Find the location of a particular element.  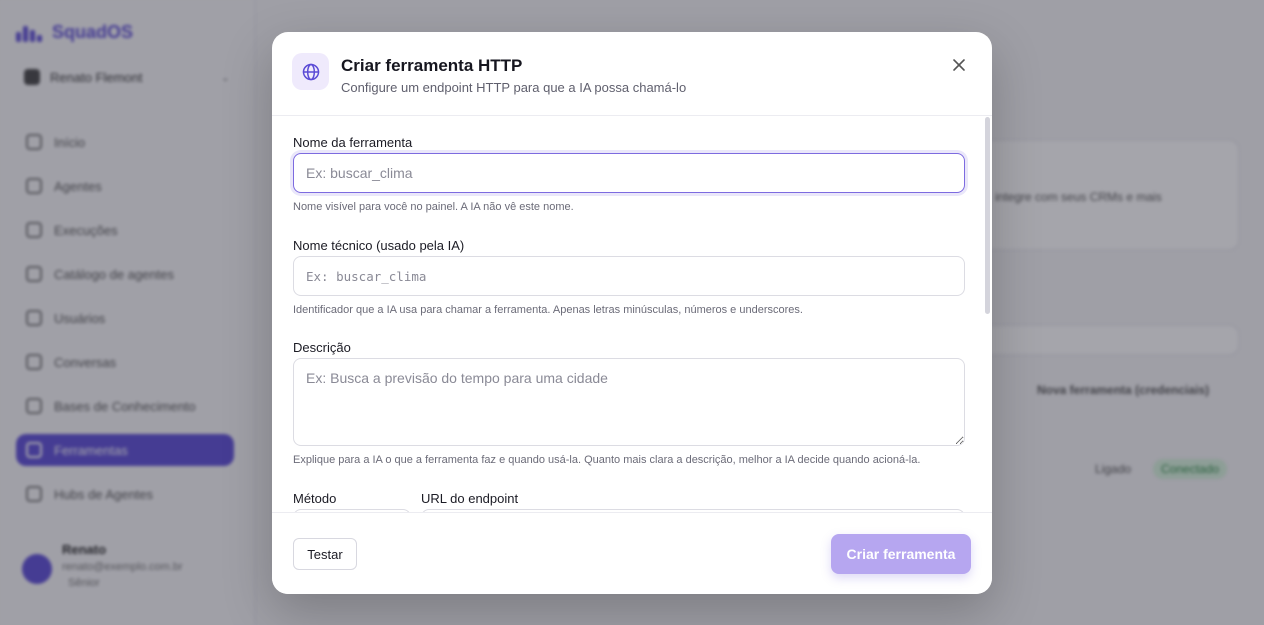

method-label: Método is located at coordinates (315, 498).